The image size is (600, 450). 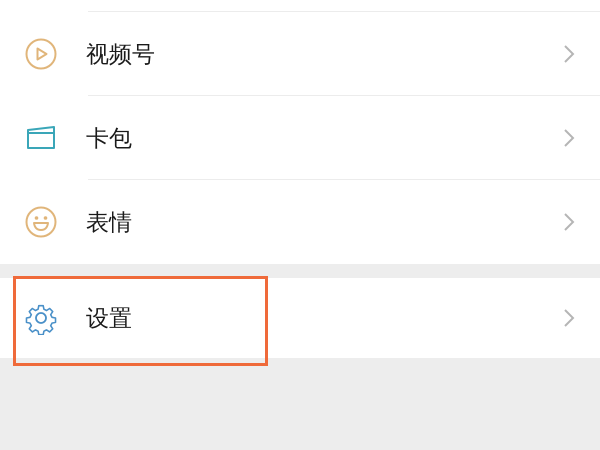 What do you see at coordinates (109, 223) in the screenshot?
I see `menu-label: 表情` at bounding box center [109, 223].